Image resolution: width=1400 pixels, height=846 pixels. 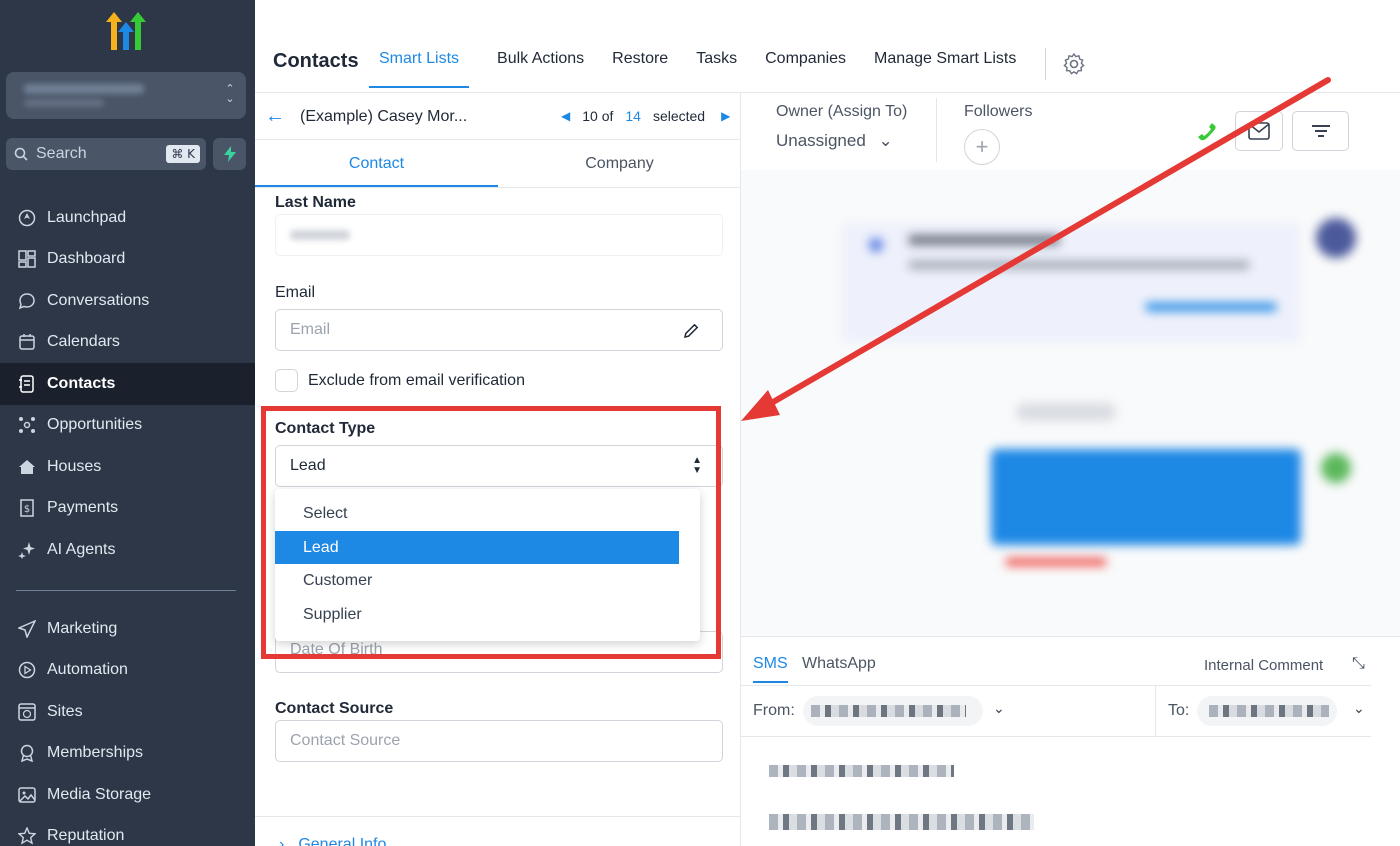 I want to click on rocket-icon, so click(x=27, y=218).